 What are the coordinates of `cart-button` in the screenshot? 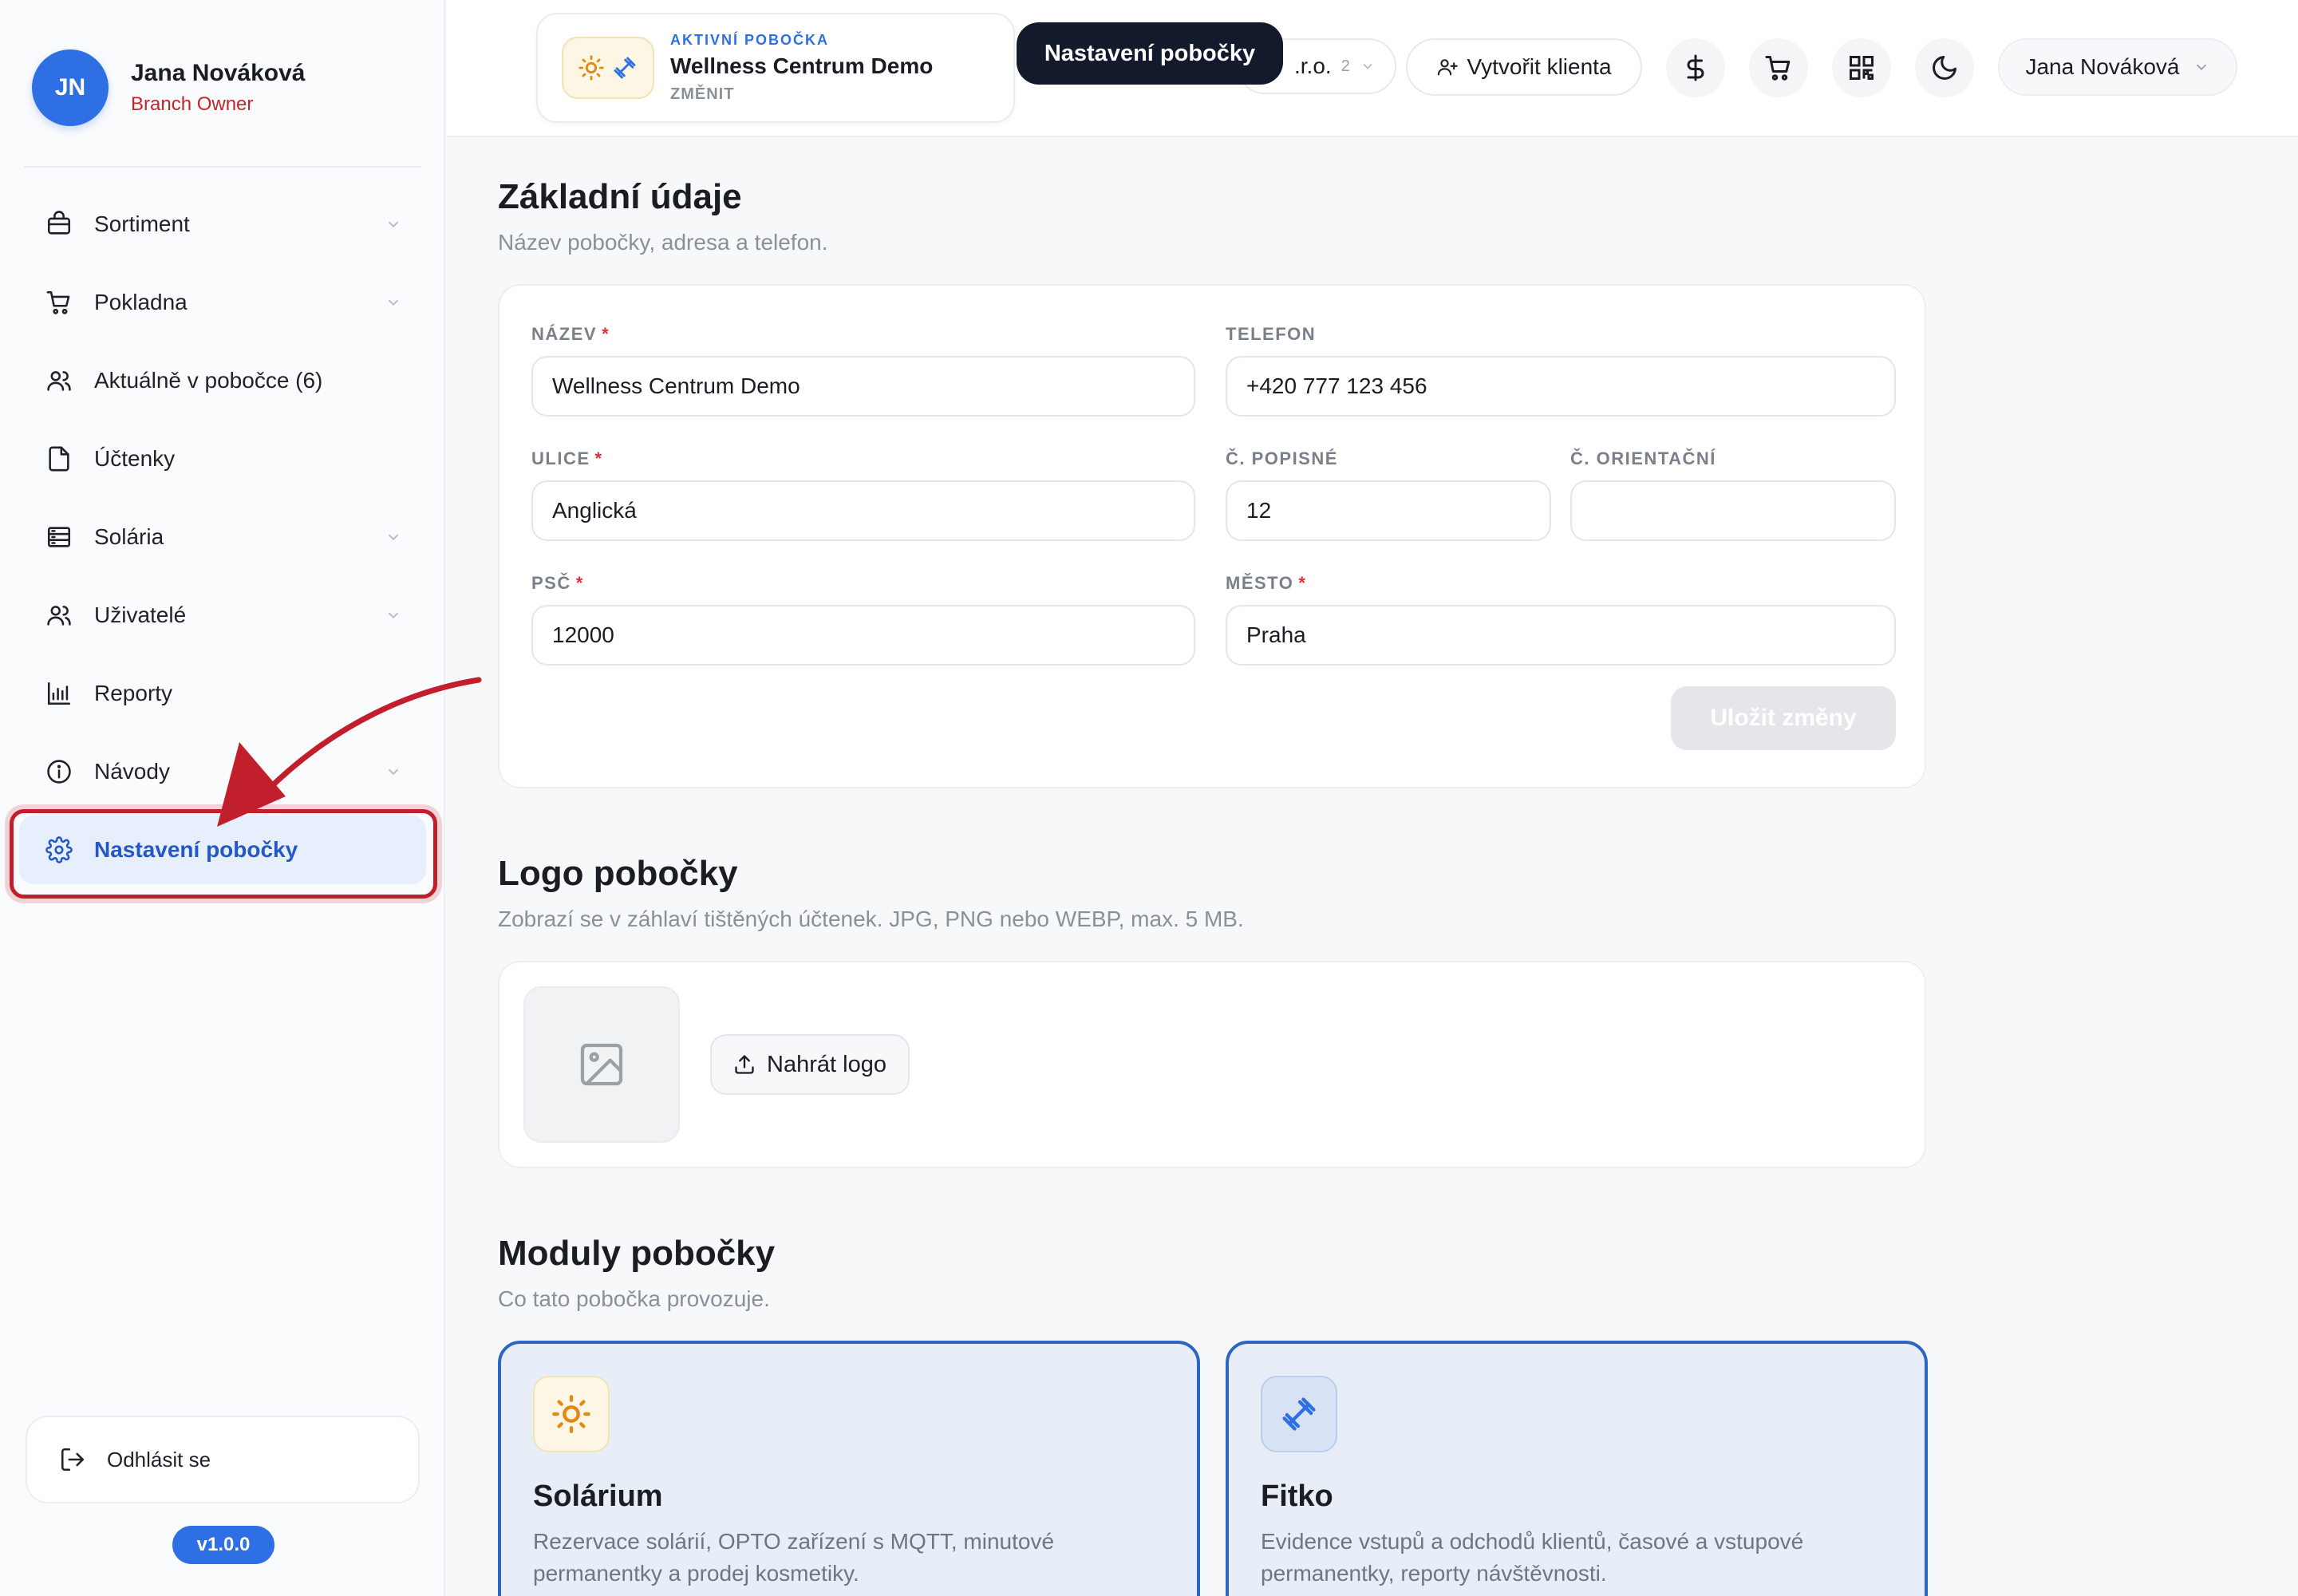 It's located at (1778, 67).